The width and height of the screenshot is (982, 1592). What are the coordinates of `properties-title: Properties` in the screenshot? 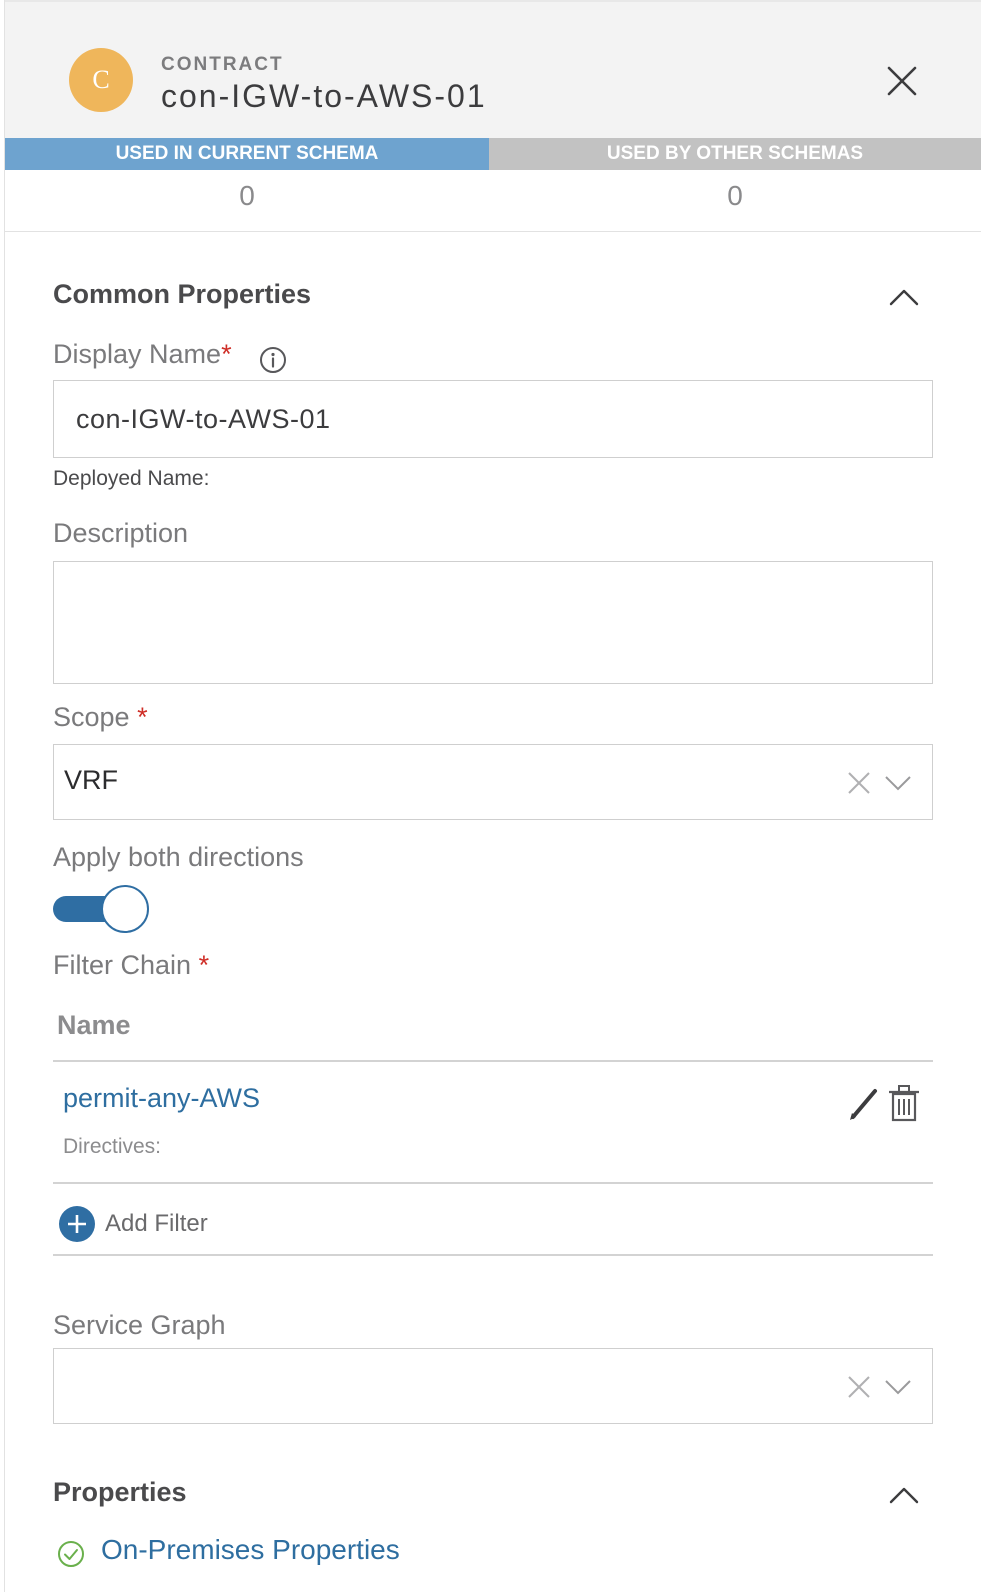 It's located at (120, 1492).